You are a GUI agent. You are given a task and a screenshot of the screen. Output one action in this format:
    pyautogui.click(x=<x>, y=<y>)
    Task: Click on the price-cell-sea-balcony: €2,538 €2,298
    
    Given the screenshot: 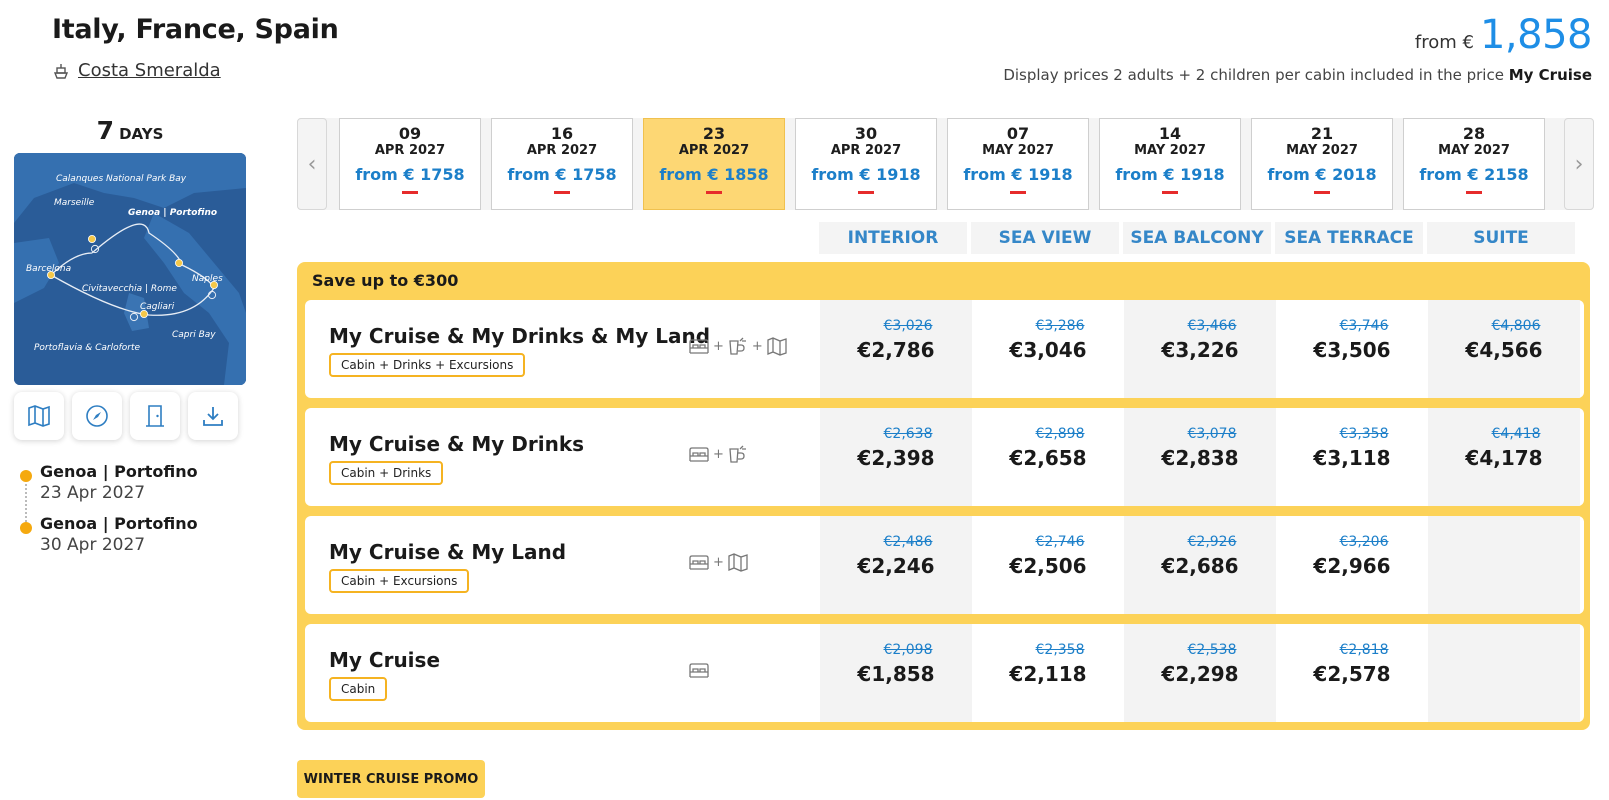 What is the action you would take?
    pyautogui.click(x=1200, y=673)
    